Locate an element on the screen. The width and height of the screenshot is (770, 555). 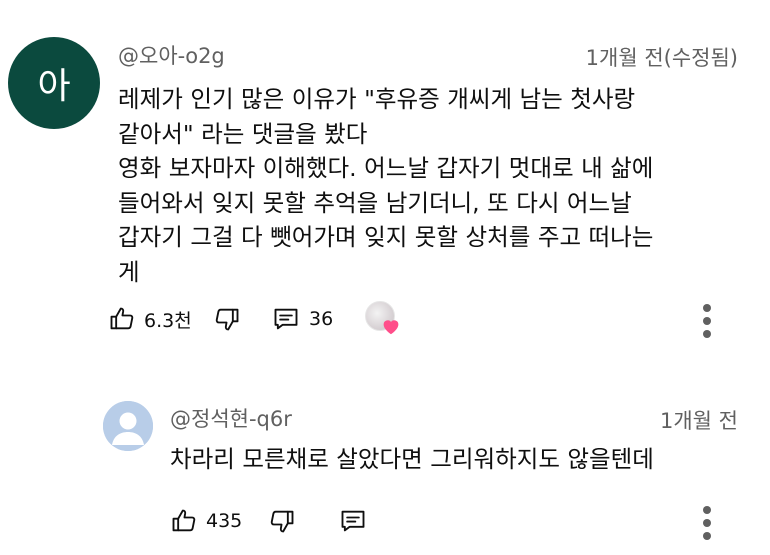
like-button: 6.3천 is located at coordinates (160, 319).